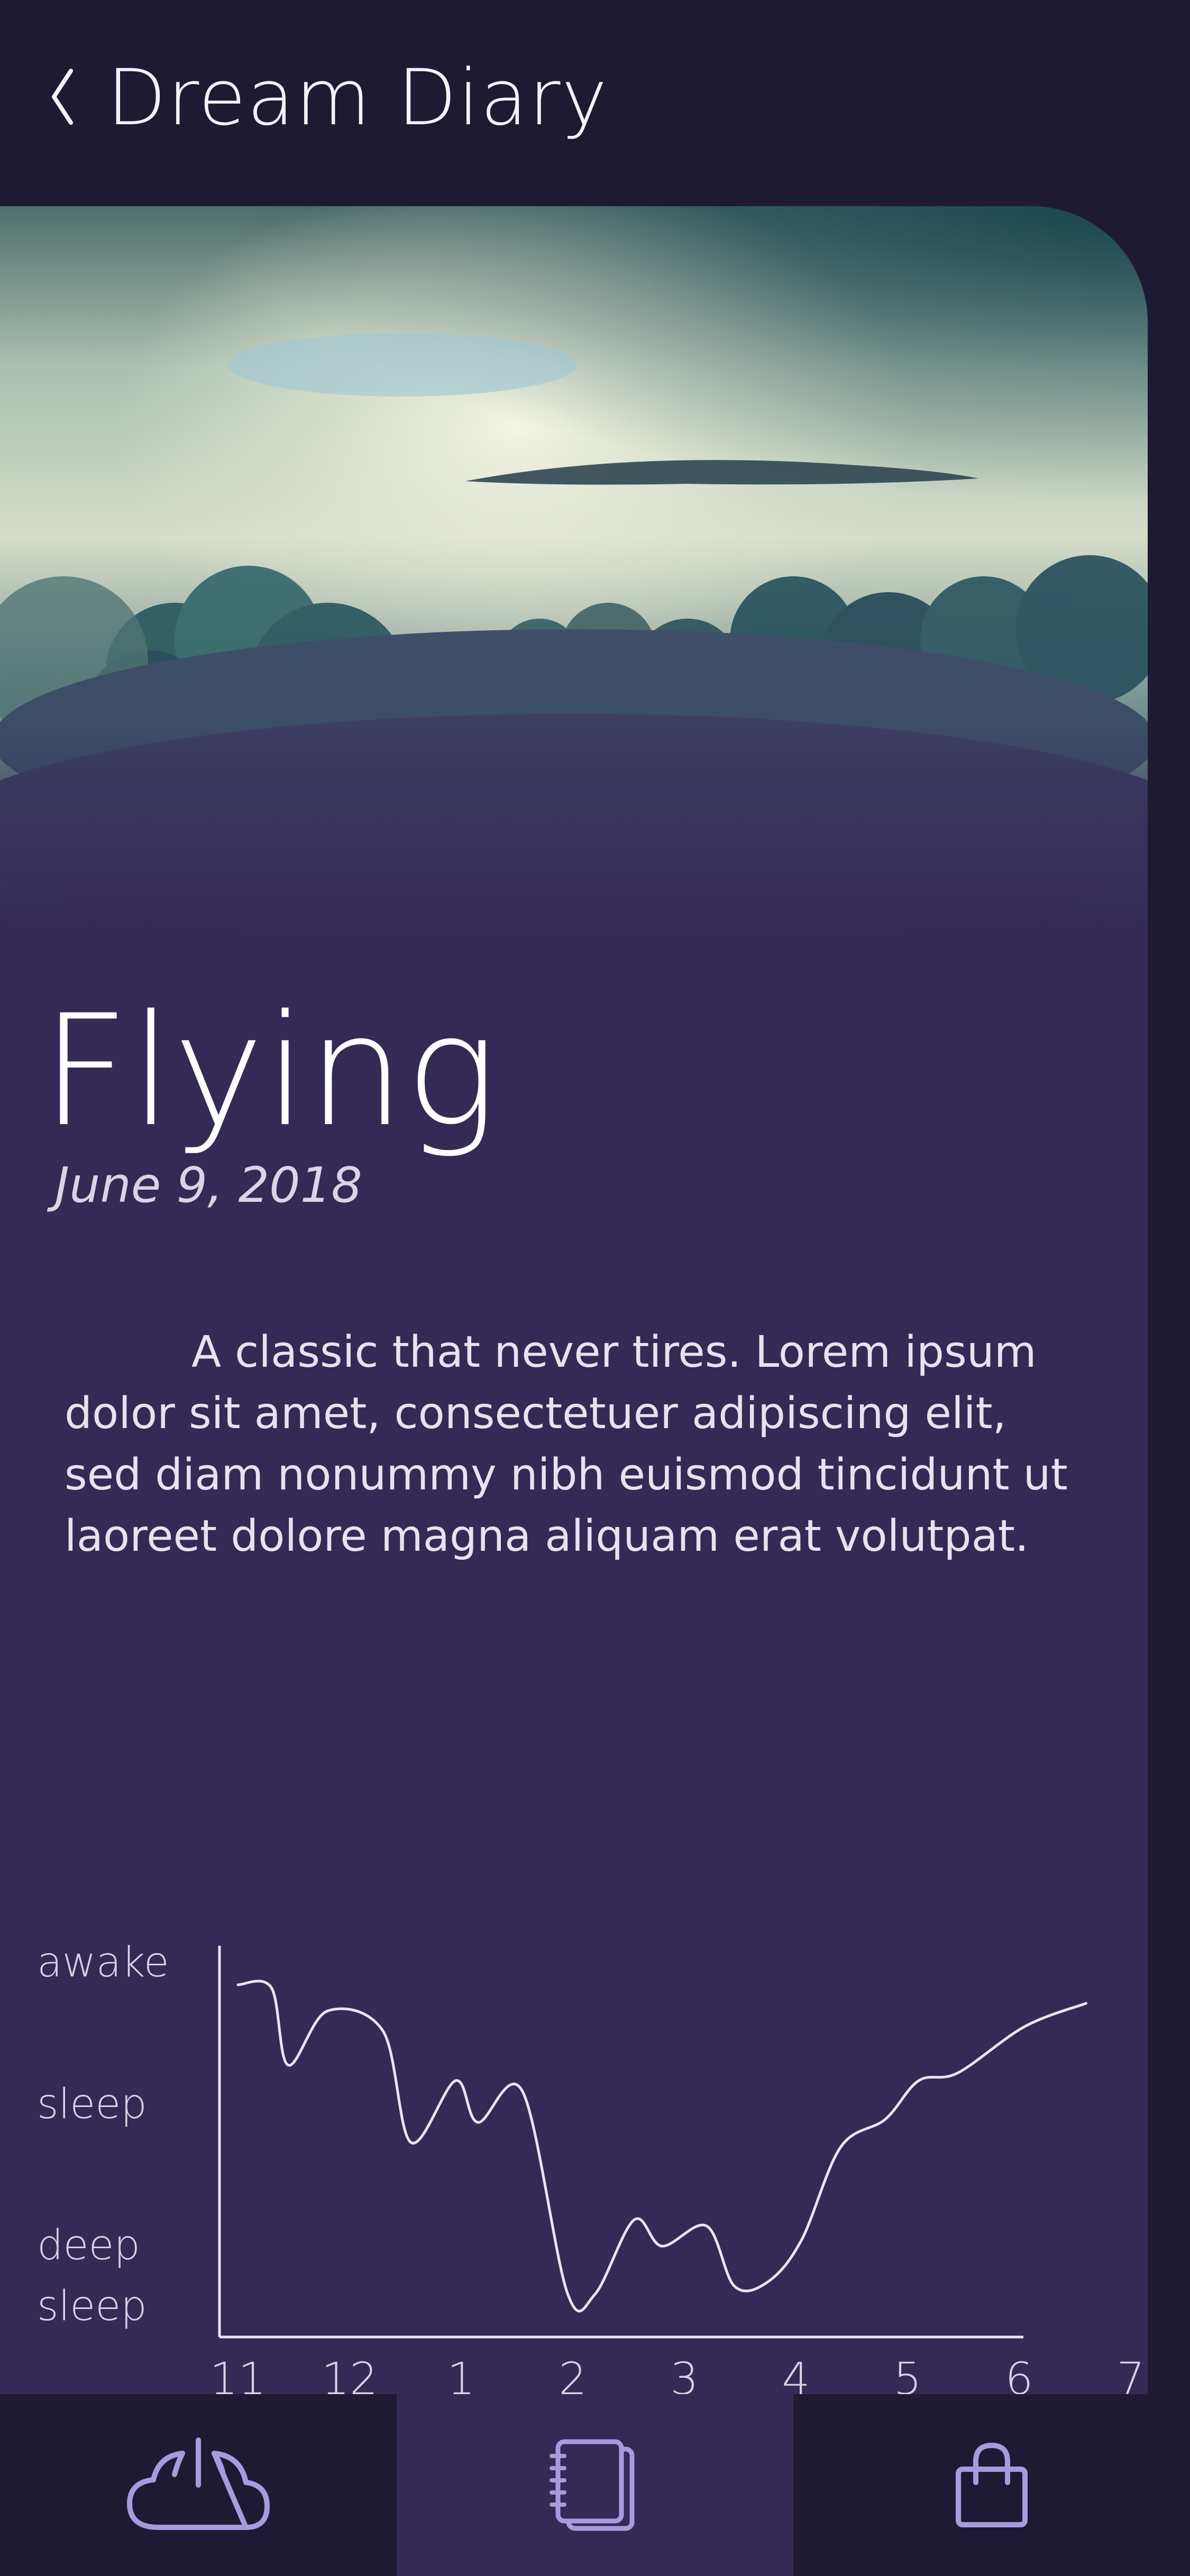 The height and width of the screenshot is (2576, 1190). Describe the element at coordinates (269, 1071) in the screenshot. I see `dream-title: Flying` at that location.